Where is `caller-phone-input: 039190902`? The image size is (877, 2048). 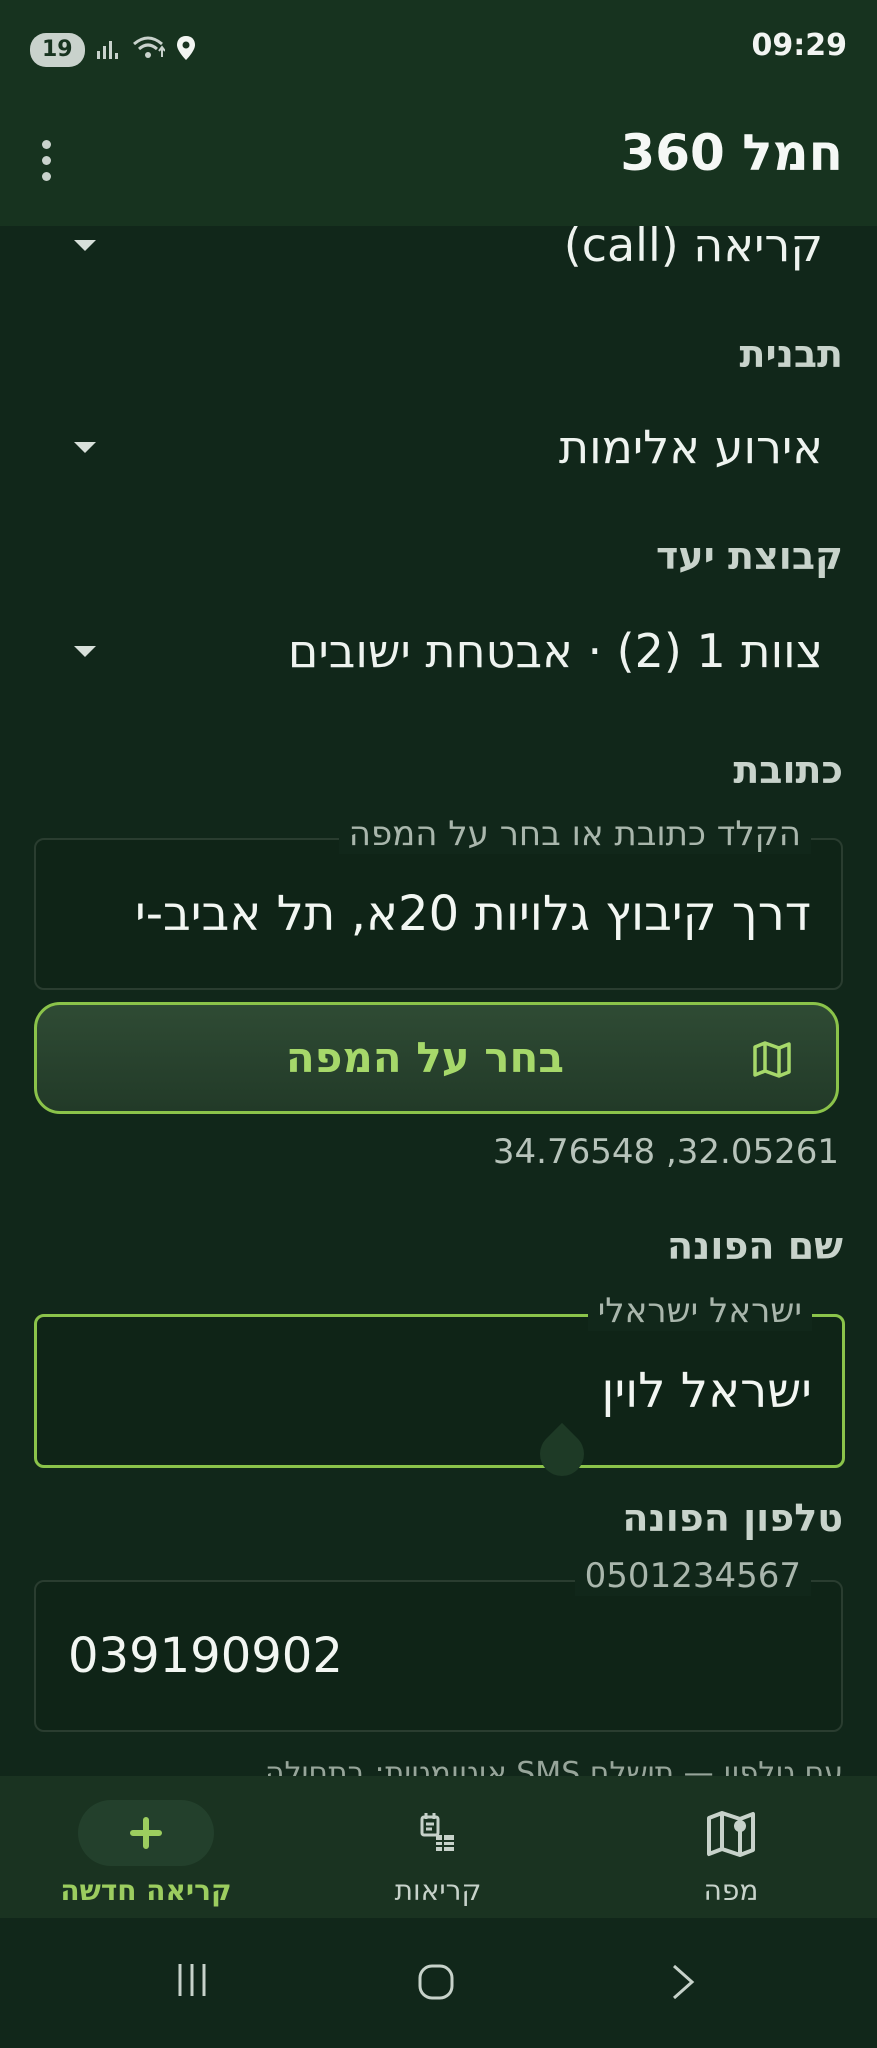
caller-phone-input: 039190902 is located at coordinates (205, 1656).